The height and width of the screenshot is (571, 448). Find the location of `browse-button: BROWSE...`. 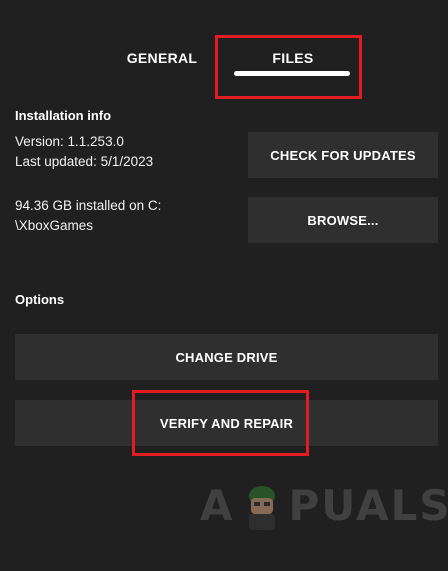

browse-button: BROWSE... is located at coordinates (343, 220).